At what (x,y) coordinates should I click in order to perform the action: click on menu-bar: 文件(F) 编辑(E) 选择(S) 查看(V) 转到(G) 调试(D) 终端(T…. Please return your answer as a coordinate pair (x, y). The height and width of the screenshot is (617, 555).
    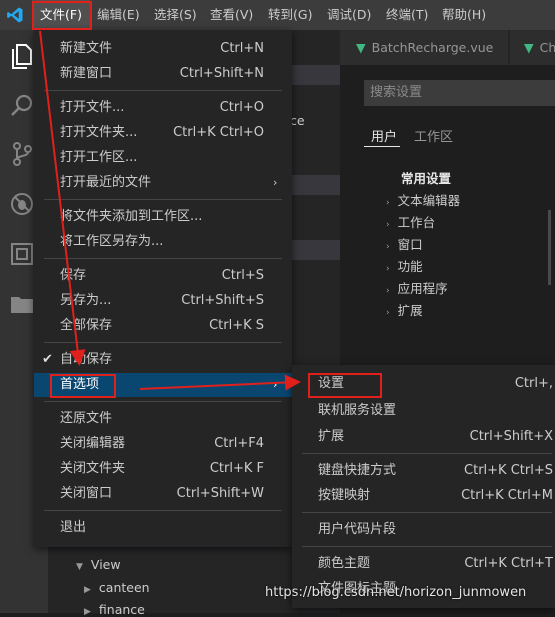
    Looking at the image, I should click on (277, 15).